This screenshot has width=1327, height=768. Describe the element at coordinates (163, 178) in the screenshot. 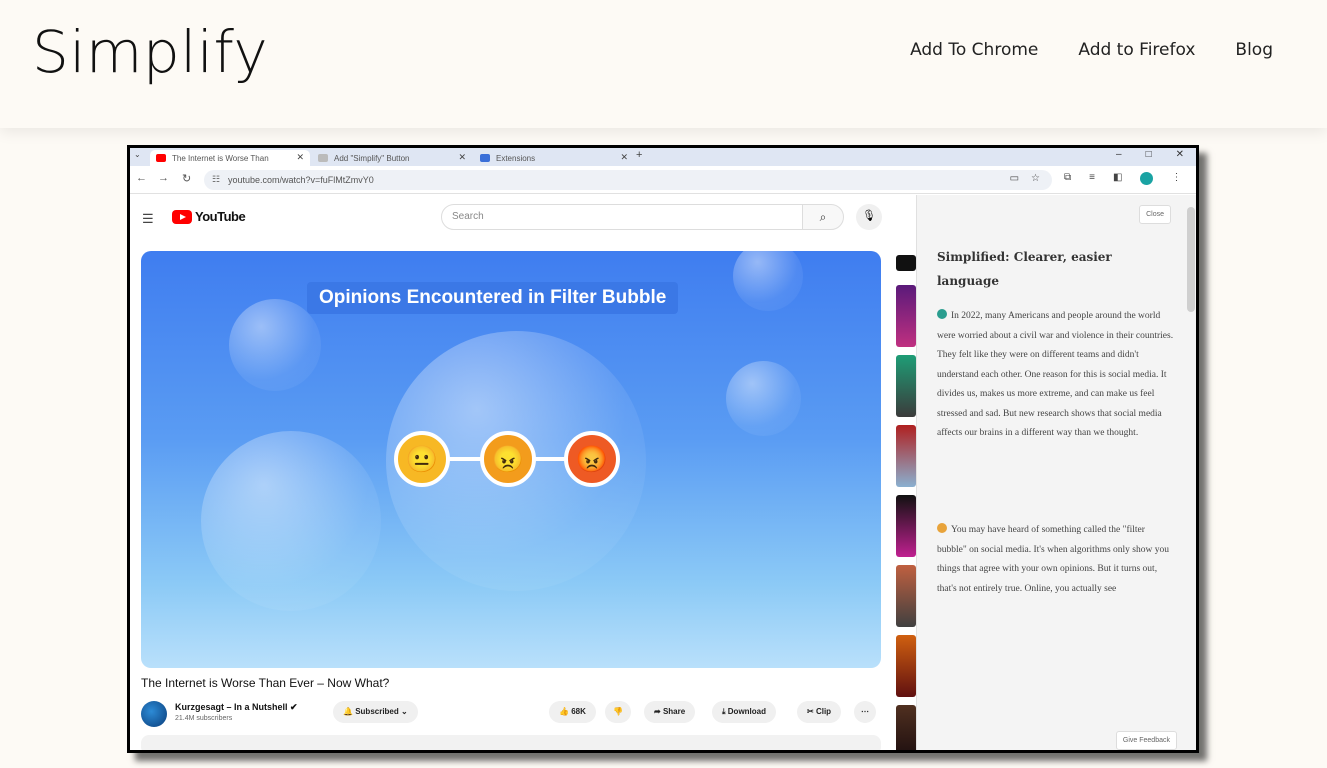

I see `forward-icon: →` at that location.